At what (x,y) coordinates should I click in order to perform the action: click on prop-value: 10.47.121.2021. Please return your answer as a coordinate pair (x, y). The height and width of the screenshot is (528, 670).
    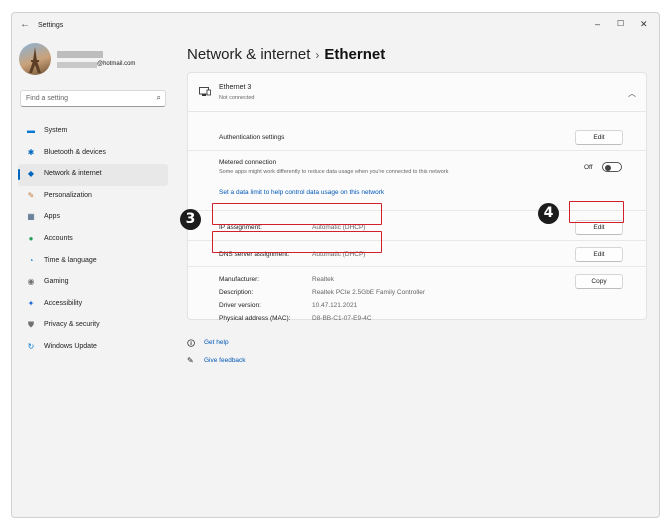
    Looking at the image, I should click on (335, 305).